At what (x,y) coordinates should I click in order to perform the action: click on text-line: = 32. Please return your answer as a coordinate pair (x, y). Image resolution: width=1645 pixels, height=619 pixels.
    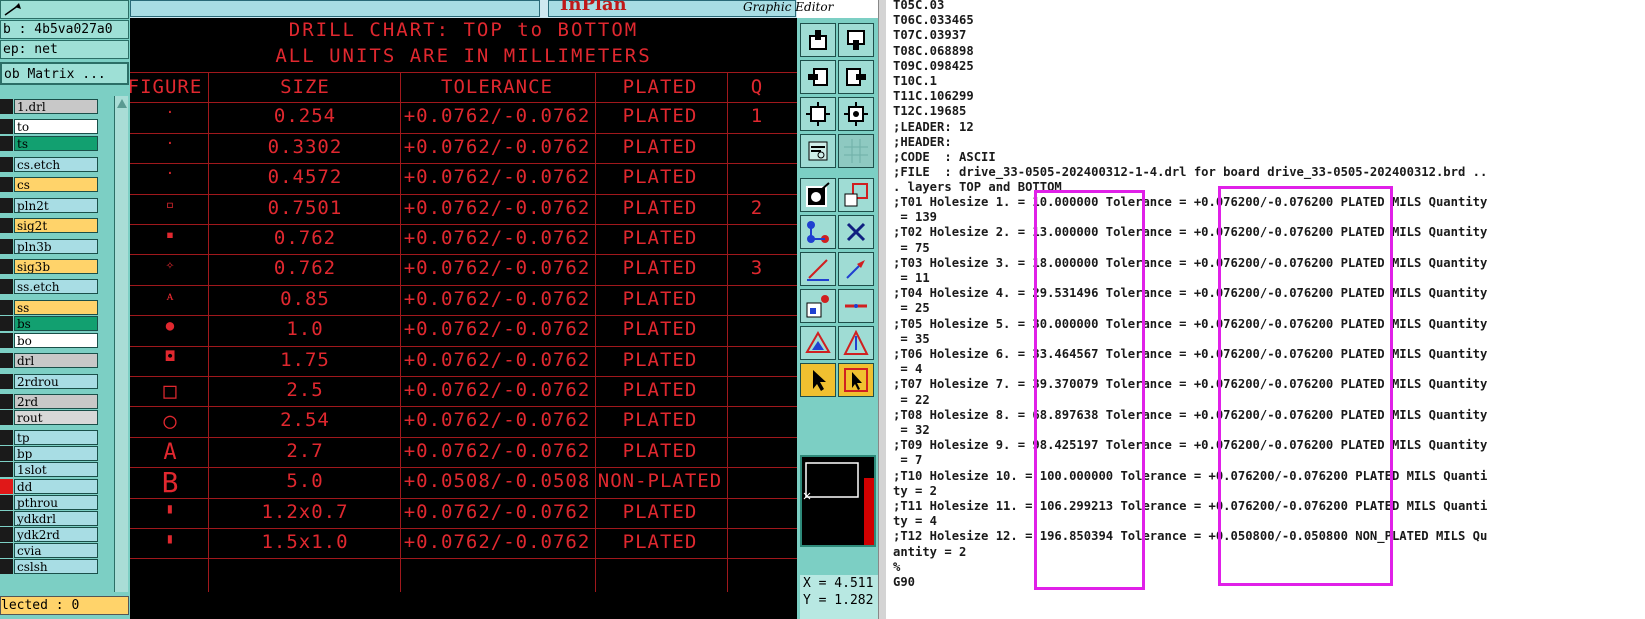
    Looking at the image, I should click on (911, 430).